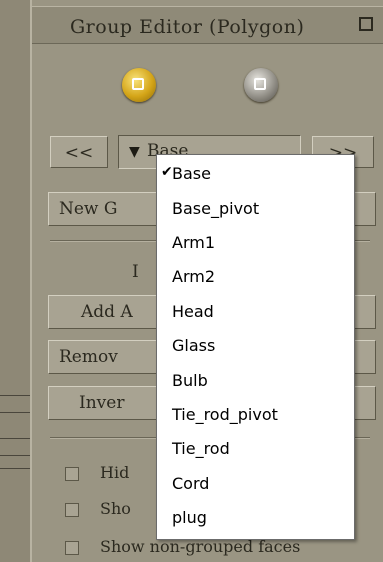 This screenshot has width=383, height=562. Describe the element at coordinates (255, 174) in the screenshot. I see `menu-item-base: ✔ Base` at that location.